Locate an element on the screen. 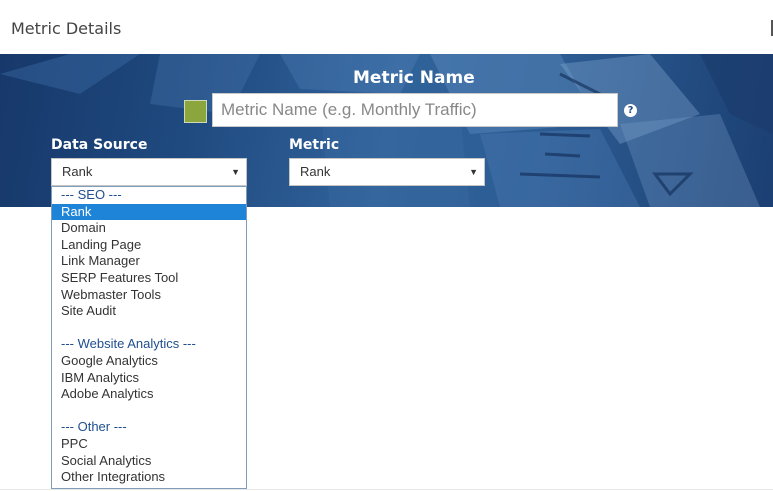  metric-label: Metric is located at coordinates (314, 145).